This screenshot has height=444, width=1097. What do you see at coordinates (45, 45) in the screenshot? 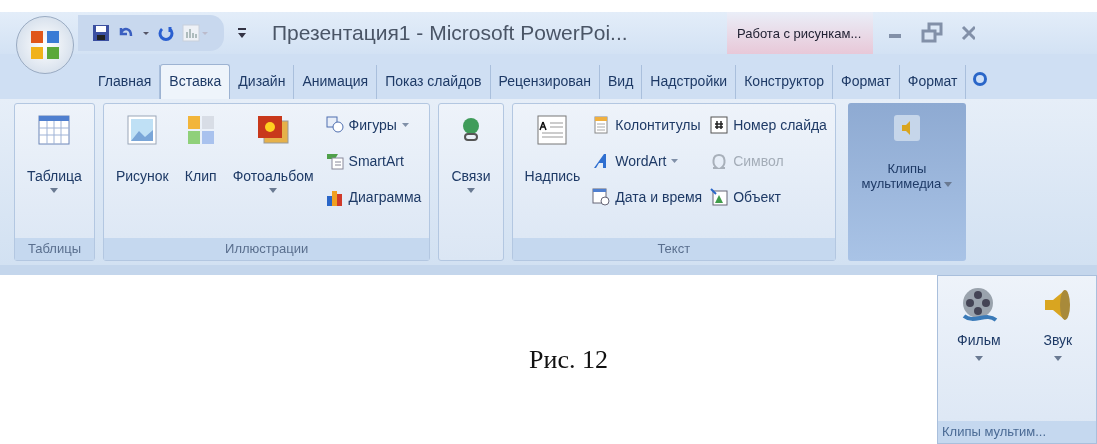
I see `office-logo-icon` at bounding box center [45, 45].